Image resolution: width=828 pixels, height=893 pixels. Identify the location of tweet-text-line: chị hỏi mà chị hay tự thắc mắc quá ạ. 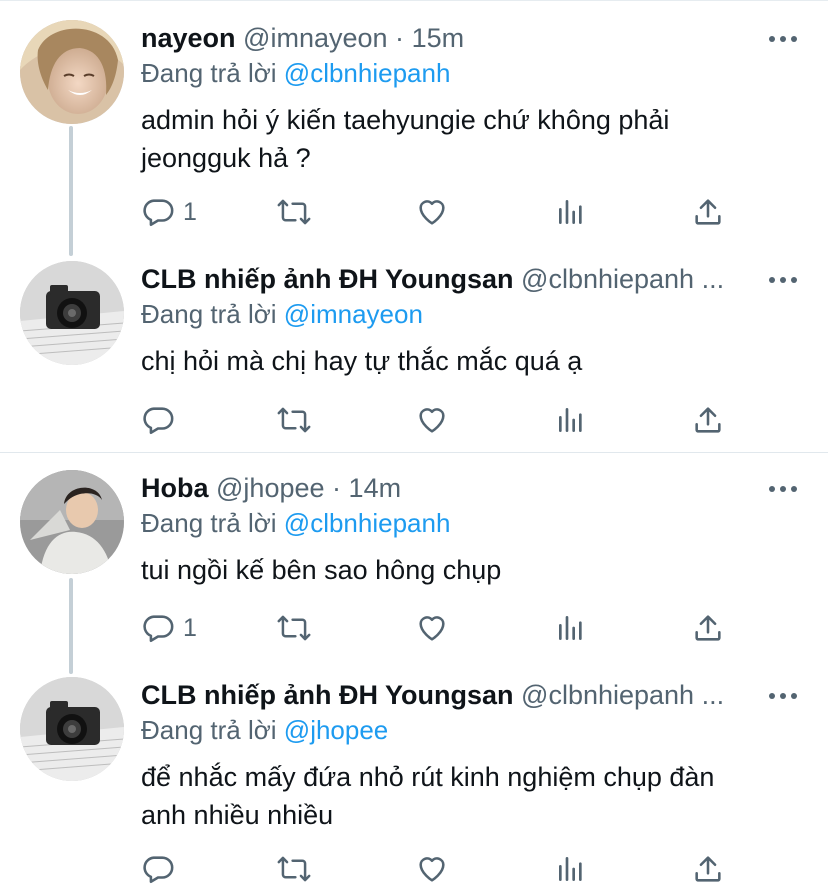
(362, 361).